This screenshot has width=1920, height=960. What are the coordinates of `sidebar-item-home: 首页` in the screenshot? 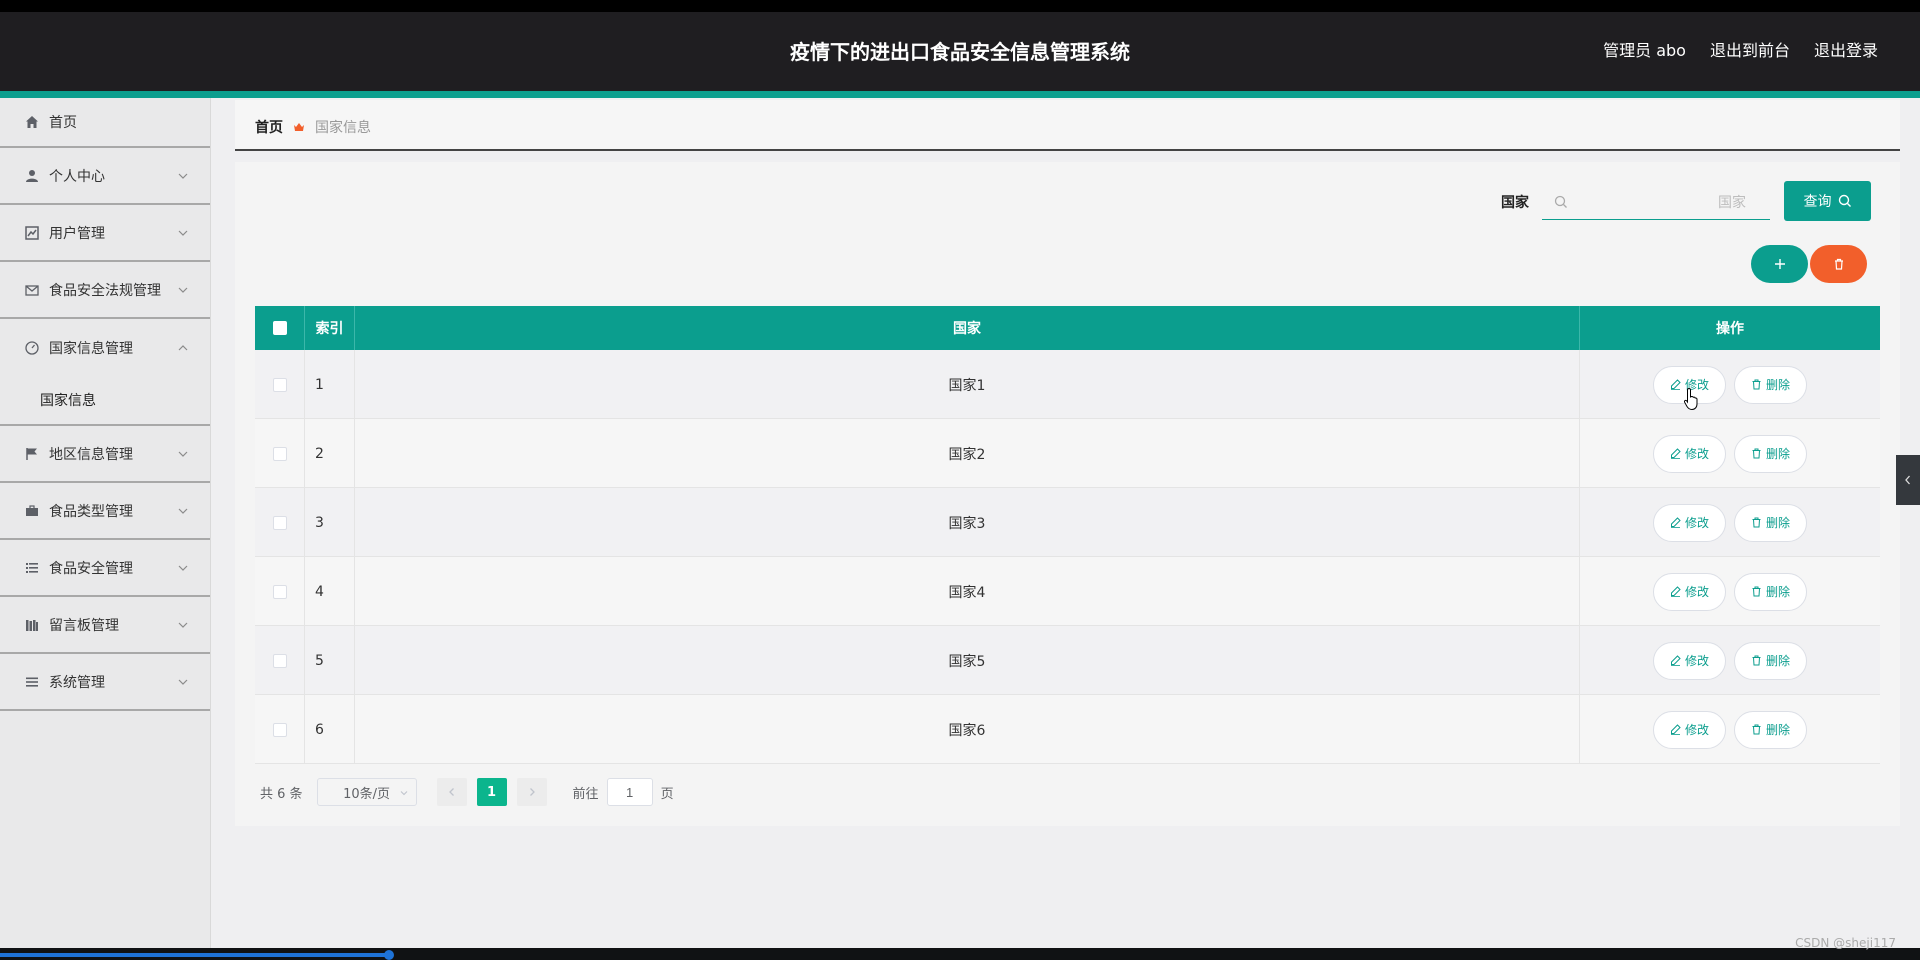 It's located at (105, 123).